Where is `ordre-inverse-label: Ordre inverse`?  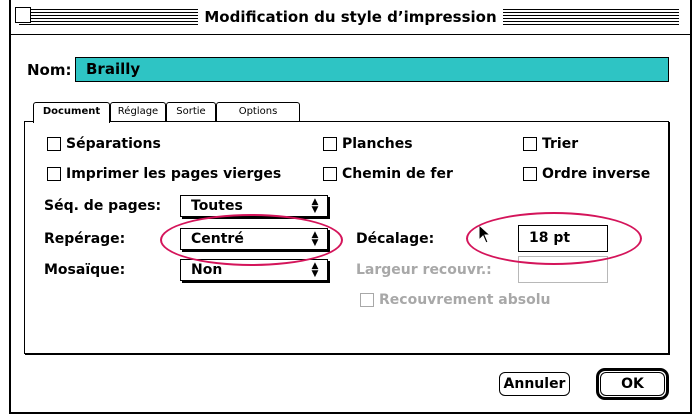
ordre-inverse-label: Ordre inverse is located at coordinates (596, 174).